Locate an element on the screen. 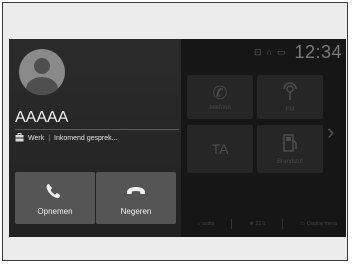 This screenshot has height=265, width=352. clock: 12:34 is located at coordinates (318, 51).